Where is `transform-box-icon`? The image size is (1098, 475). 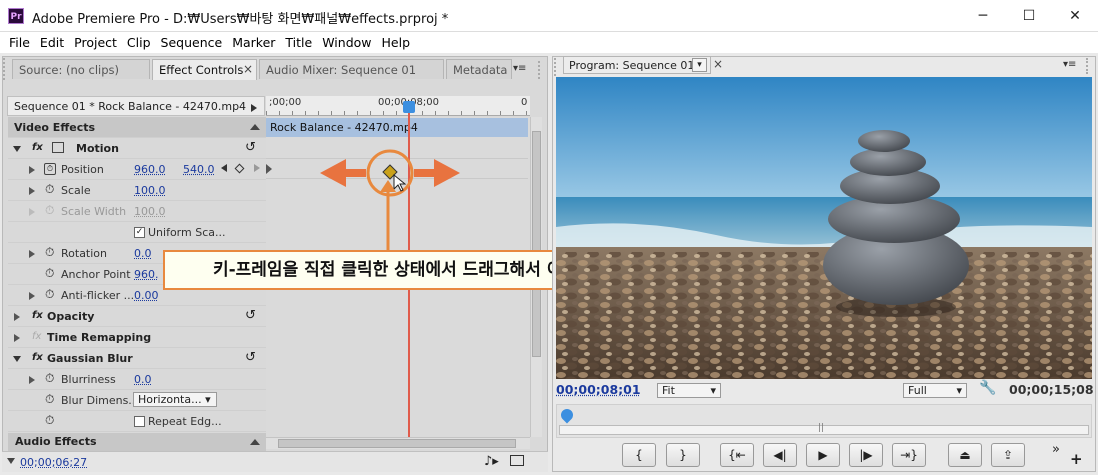 transform-box-icon is located at coordinates (58, 147).